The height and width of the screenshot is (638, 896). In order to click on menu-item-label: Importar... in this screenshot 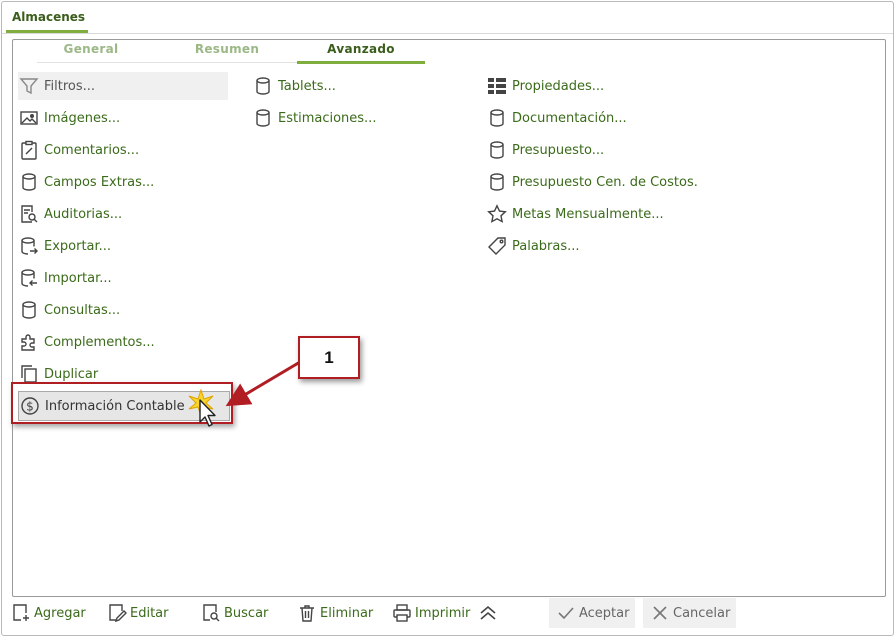, I will do `click(78, 278)`.